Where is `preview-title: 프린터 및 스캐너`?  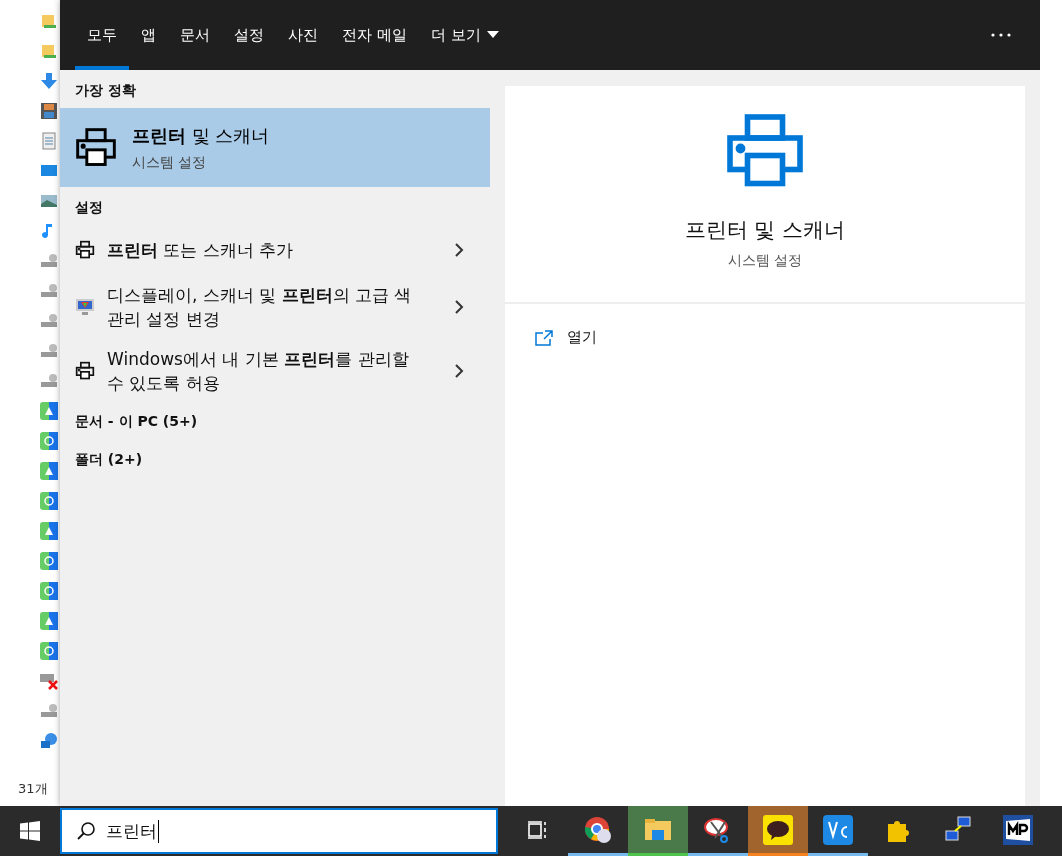
preview-title: 프린터 및 스캐너 is located at coordinates (765, 230).